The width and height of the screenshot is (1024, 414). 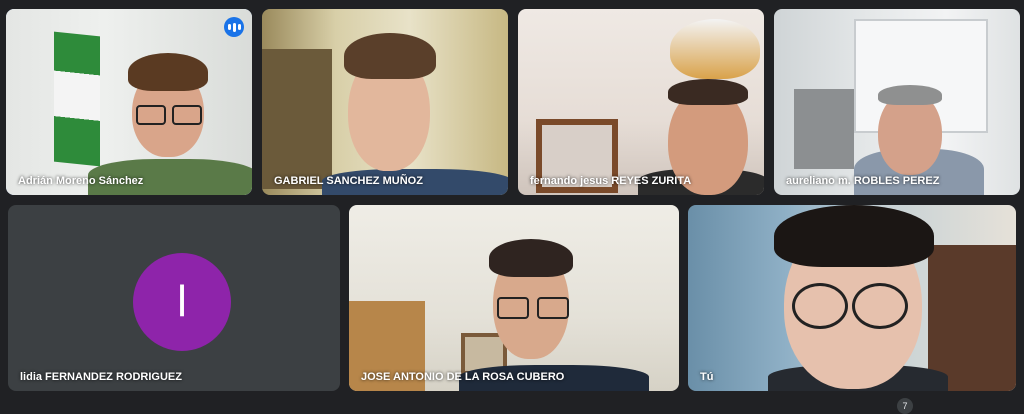 What do you see at coordinates (234, 27) in the screenshot?
I see `speaking-indicator-icon` at bounding box center [234, 27].